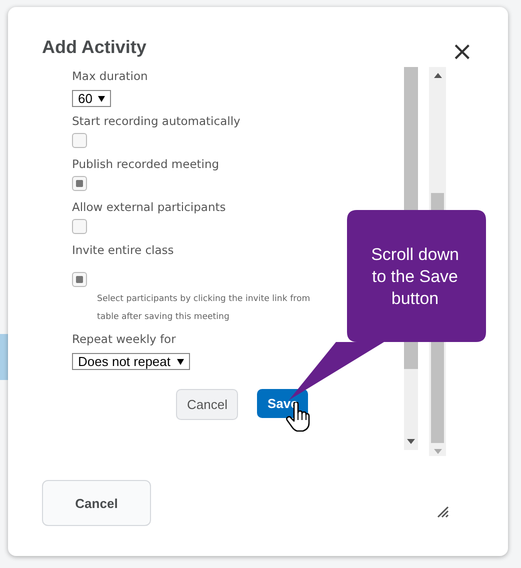 The height and width of the screenshot is (568, 521). I want to click on scroll-up-arrow-icon, so click(438, 75).